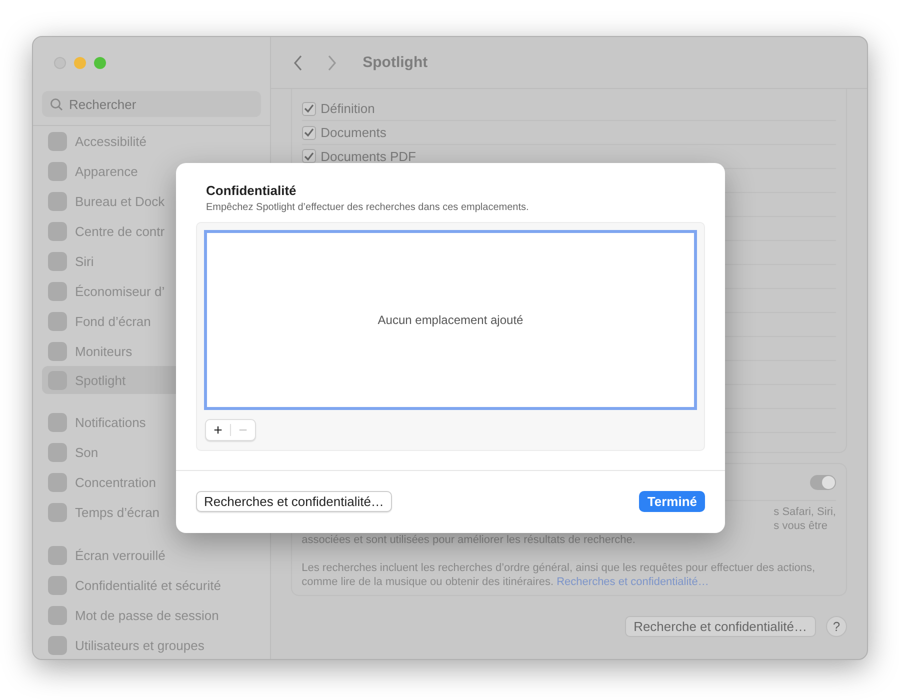 The height and width of the screenshot is (700, 899). I want to click on empty-message: Aucun emplacement ajouté, so click(451, 320).